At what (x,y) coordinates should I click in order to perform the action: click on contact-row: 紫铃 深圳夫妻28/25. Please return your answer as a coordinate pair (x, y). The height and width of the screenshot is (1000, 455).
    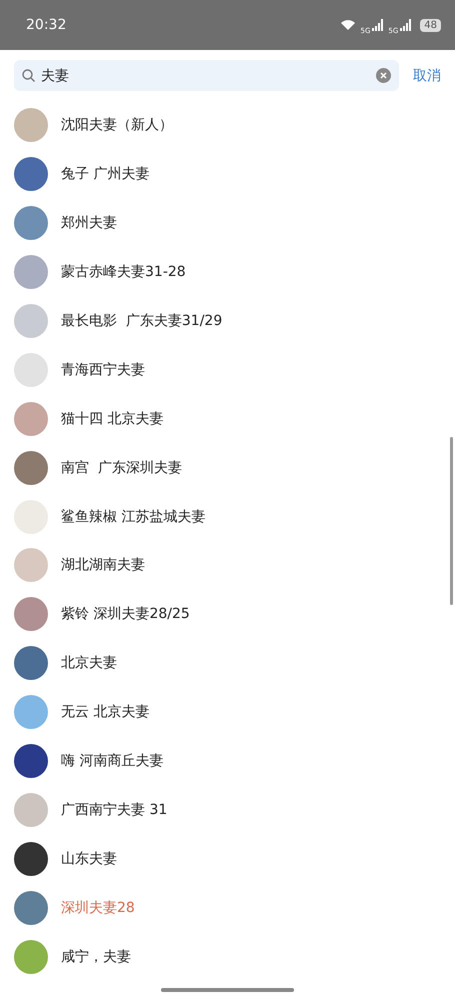
    Looking at the image, I should click on (227, 614).